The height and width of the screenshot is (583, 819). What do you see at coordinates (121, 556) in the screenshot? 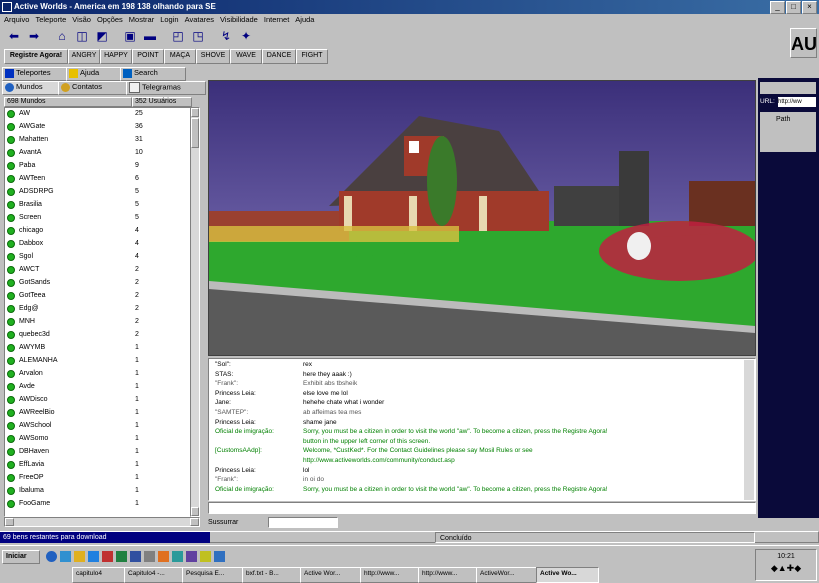
I see `app-icon-green` at bounding box center [121, 556].